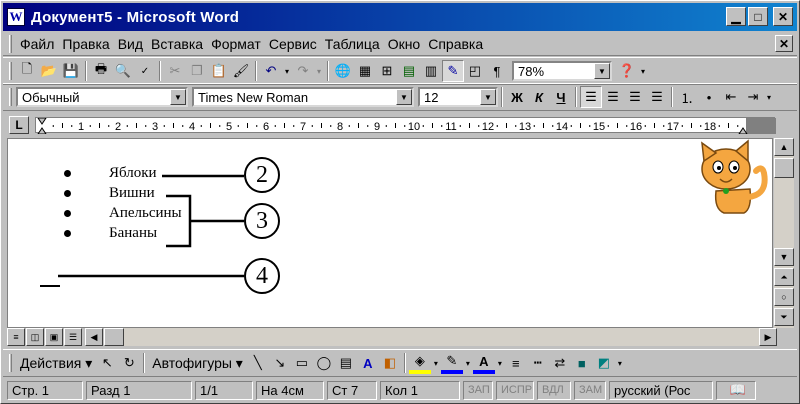 This screenshot has height=404, width=800. I want to click on redo-dropdown-icon: ▾, so click(319, 71).